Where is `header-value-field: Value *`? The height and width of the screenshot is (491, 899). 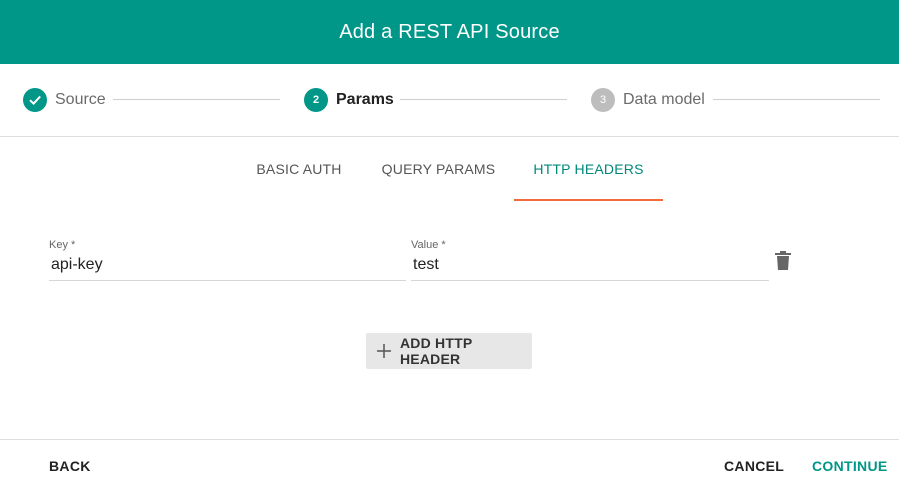
header-value-field: Value * is located at coordinates (590, 259).